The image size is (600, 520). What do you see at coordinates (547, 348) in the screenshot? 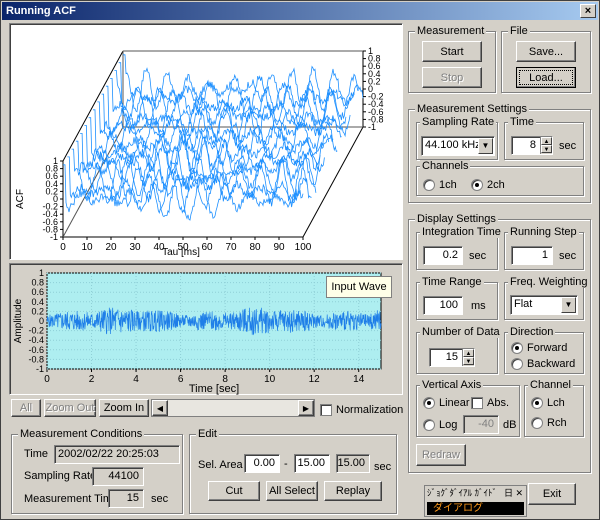
I see `forward-label: Forward` at bounding box center [547, 348].